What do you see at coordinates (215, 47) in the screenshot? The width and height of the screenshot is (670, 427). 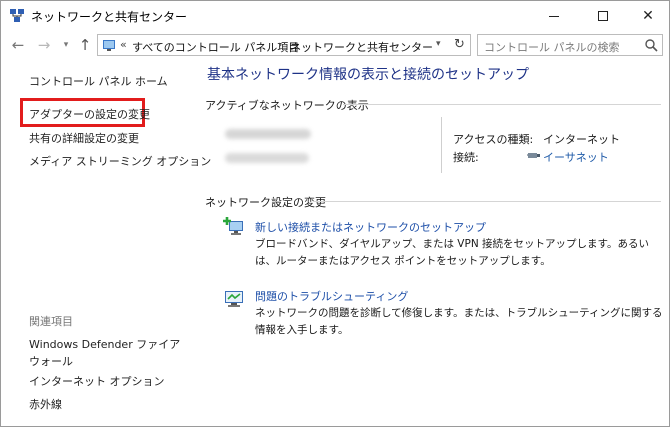 I see `breadcrumb-all-items: すべてのコントロール パネル項目` at bounding box center [215, 47].